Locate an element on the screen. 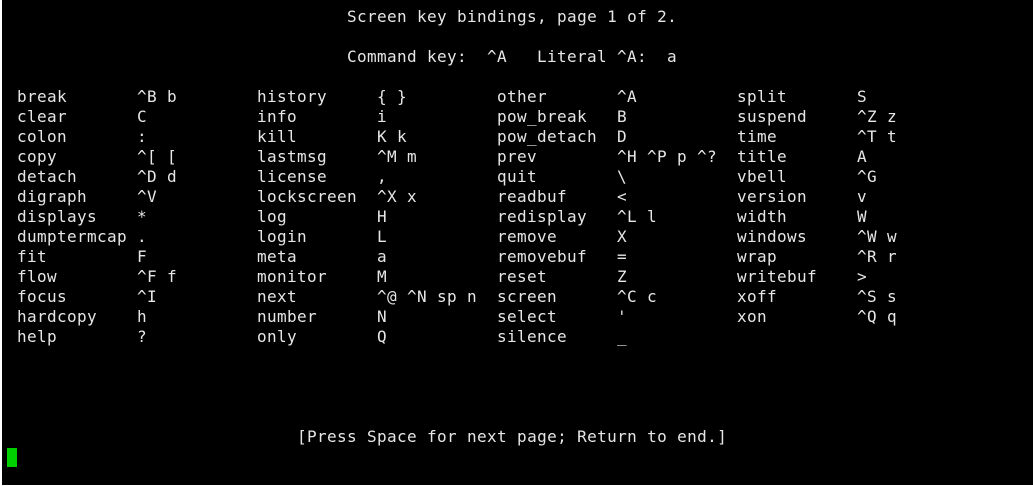 Image resolution: width=1033 pixels, height=486 pixels. binding-command: title is located at coordinates (762, 156).